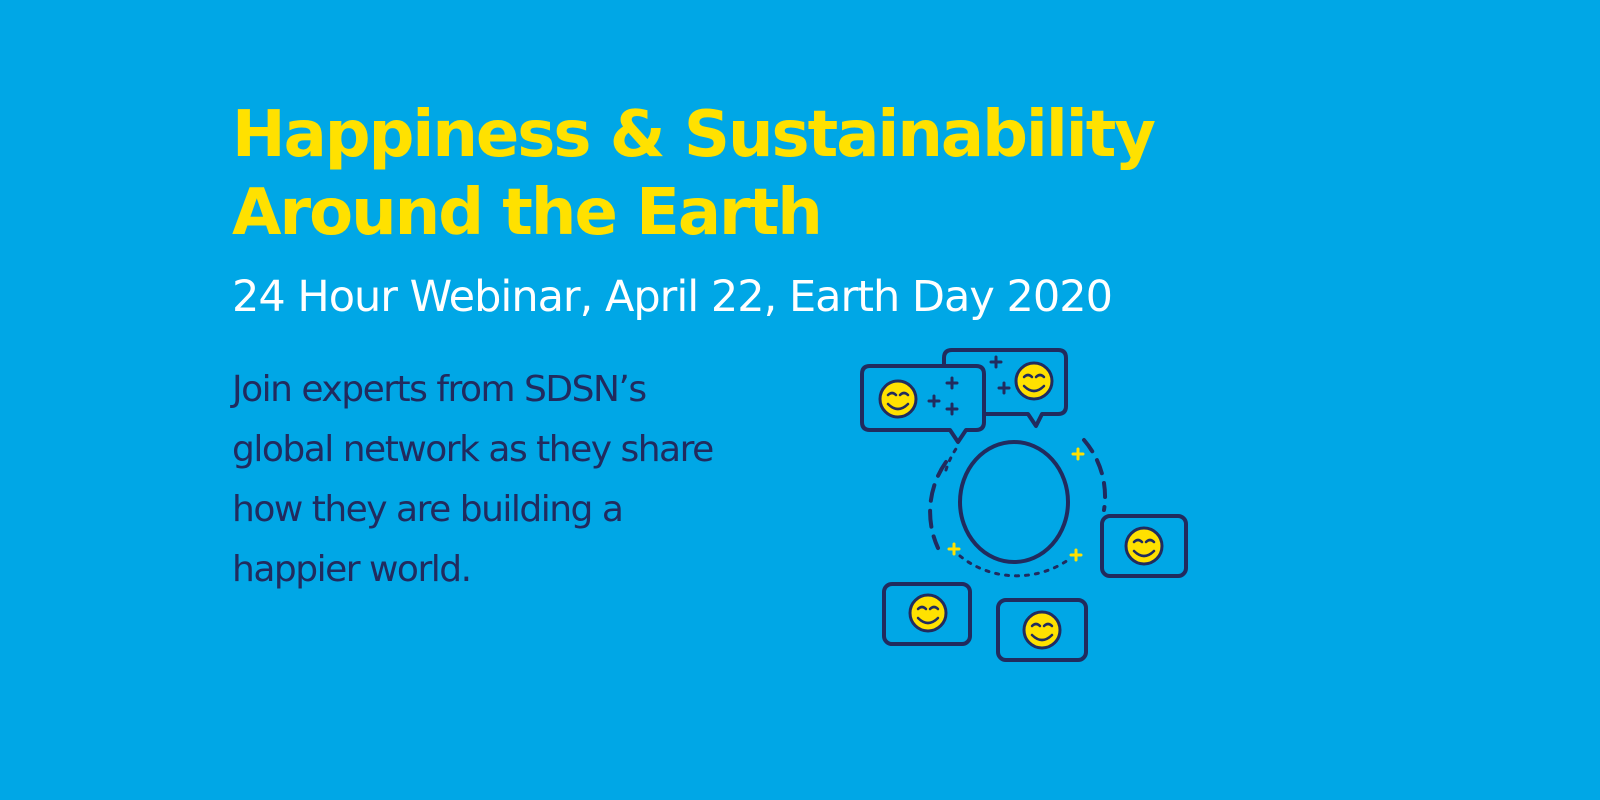  Describe the element at coordinates (352, 569) in the screenshot. I see `description-line-4: happier world.` at that location.